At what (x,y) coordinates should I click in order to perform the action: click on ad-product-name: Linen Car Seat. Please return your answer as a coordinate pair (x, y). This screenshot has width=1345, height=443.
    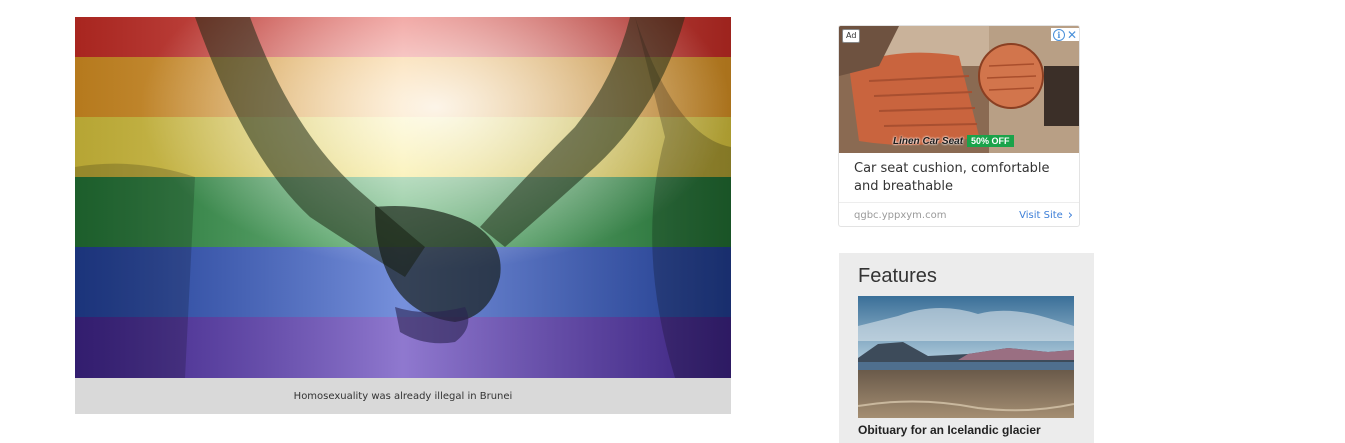
    Looking at the image, I should click on (928, 141).